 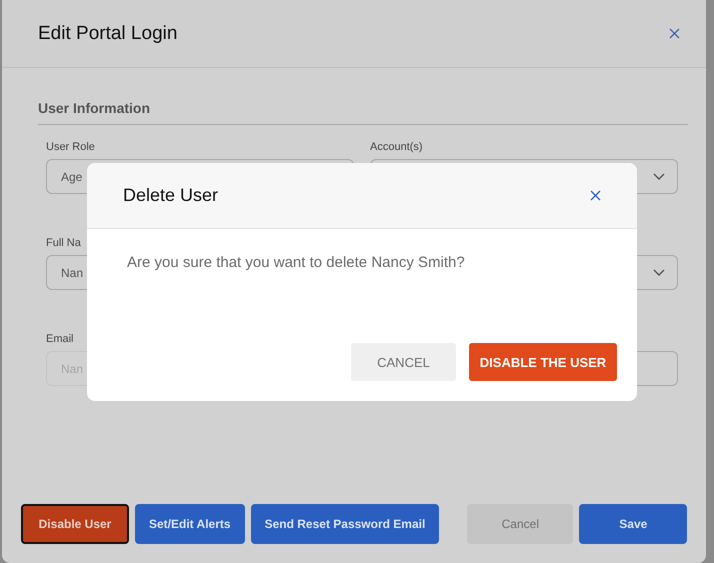 I want to click on modal-title: Delete User, so click(x=170, y=195).